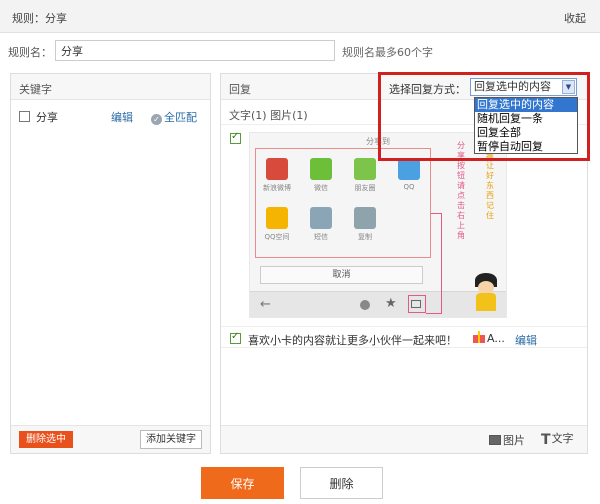 The image size is (600, 504). Describe the element at coordinates (391, 303) in the screenshot. I see `star-icon: ★` at that location.